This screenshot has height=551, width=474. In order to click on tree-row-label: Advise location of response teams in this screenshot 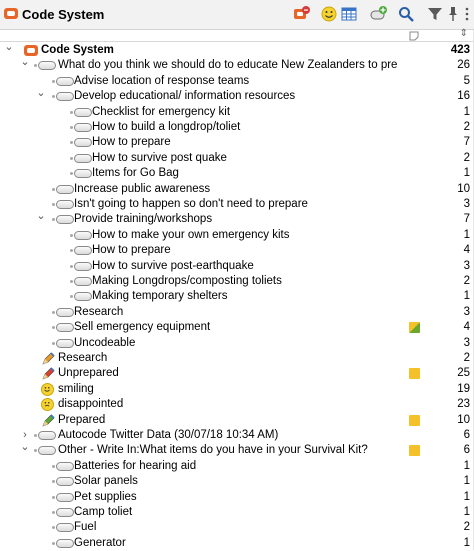, I will do `click(161, 81)`.